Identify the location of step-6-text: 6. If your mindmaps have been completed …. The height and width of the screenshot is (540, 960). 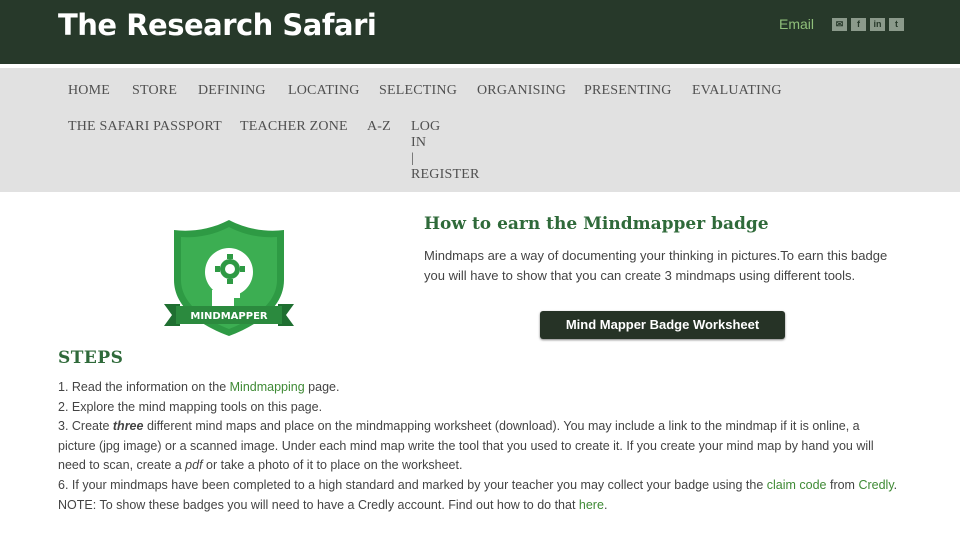
(412, 484).